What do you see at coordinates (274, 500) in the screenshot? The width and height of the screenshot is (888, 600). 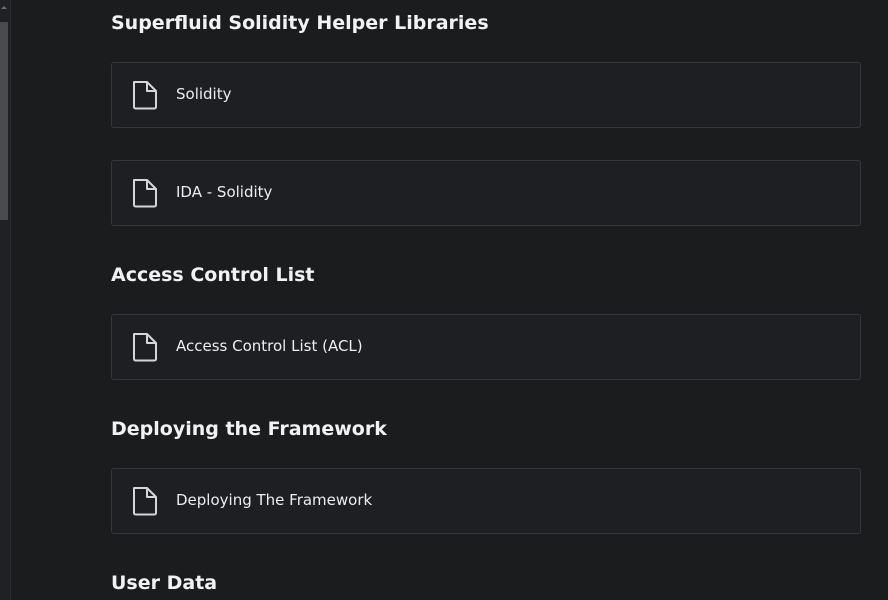 I see `doc-card-label: Deploying The Framework` at bounding box center [274, 500].